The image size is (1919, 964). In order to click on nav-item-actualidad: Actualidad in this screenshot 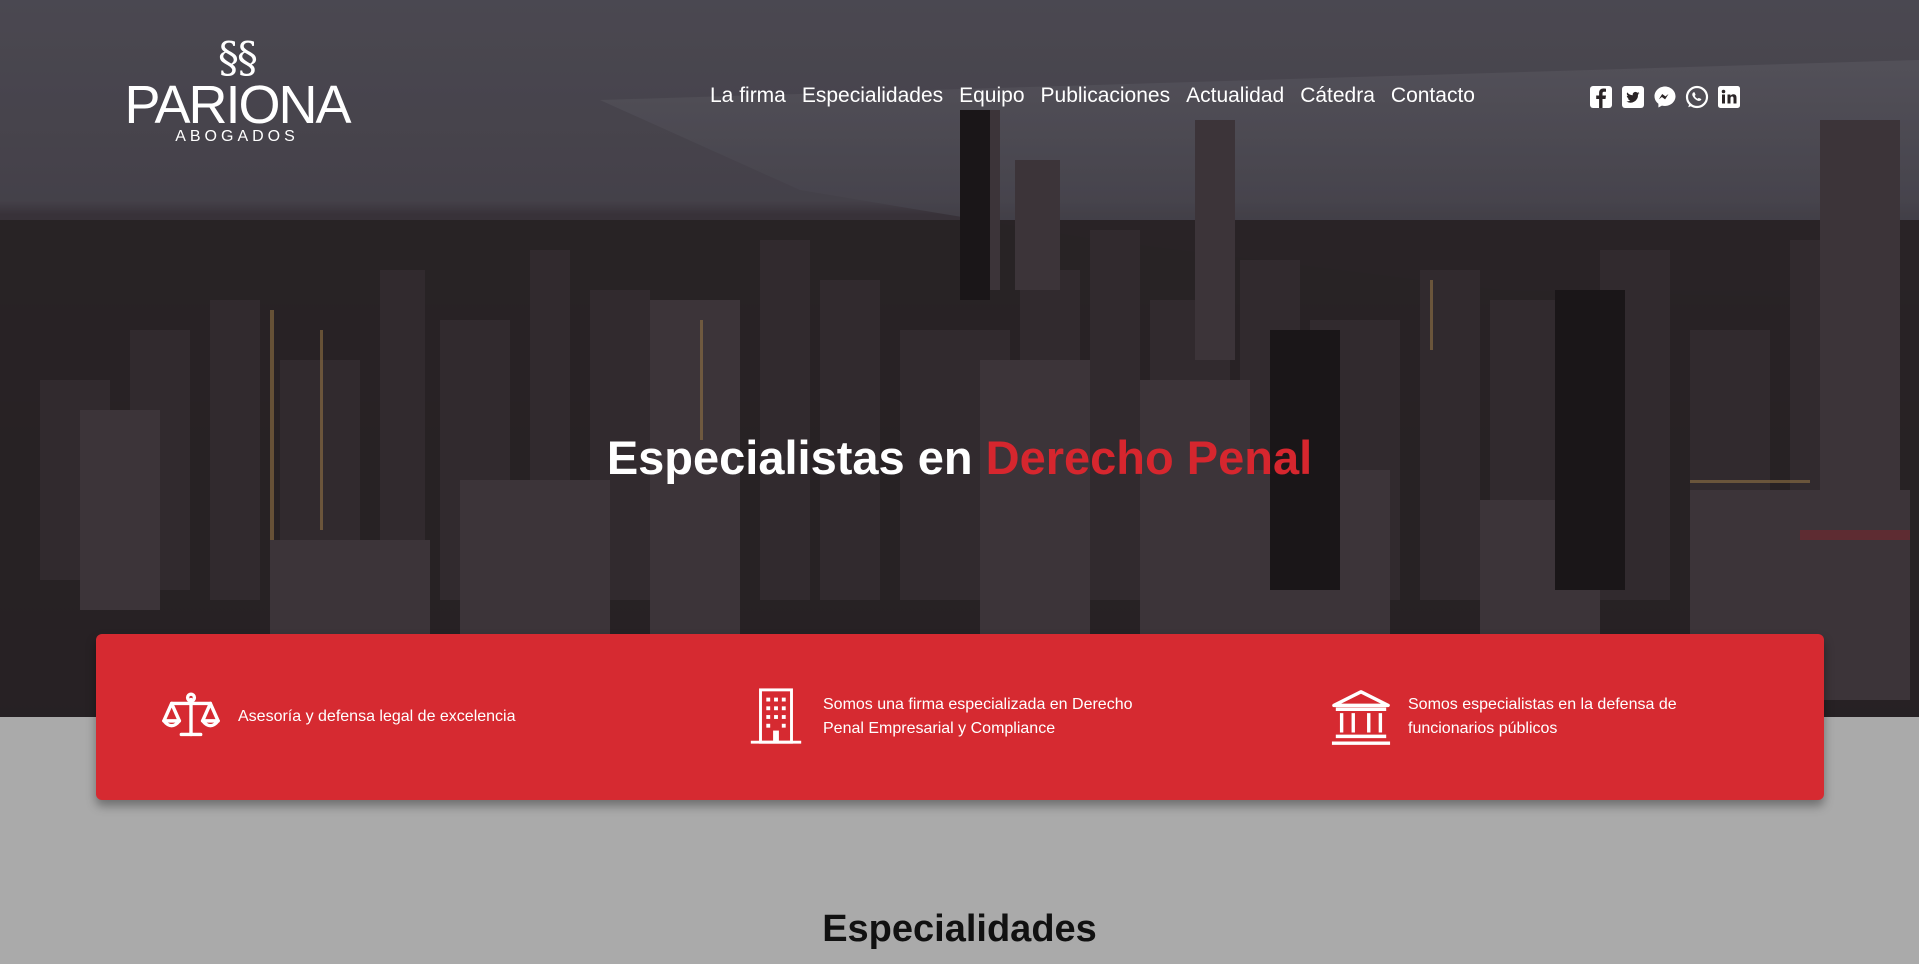, I will do `click(1235, 96)`.